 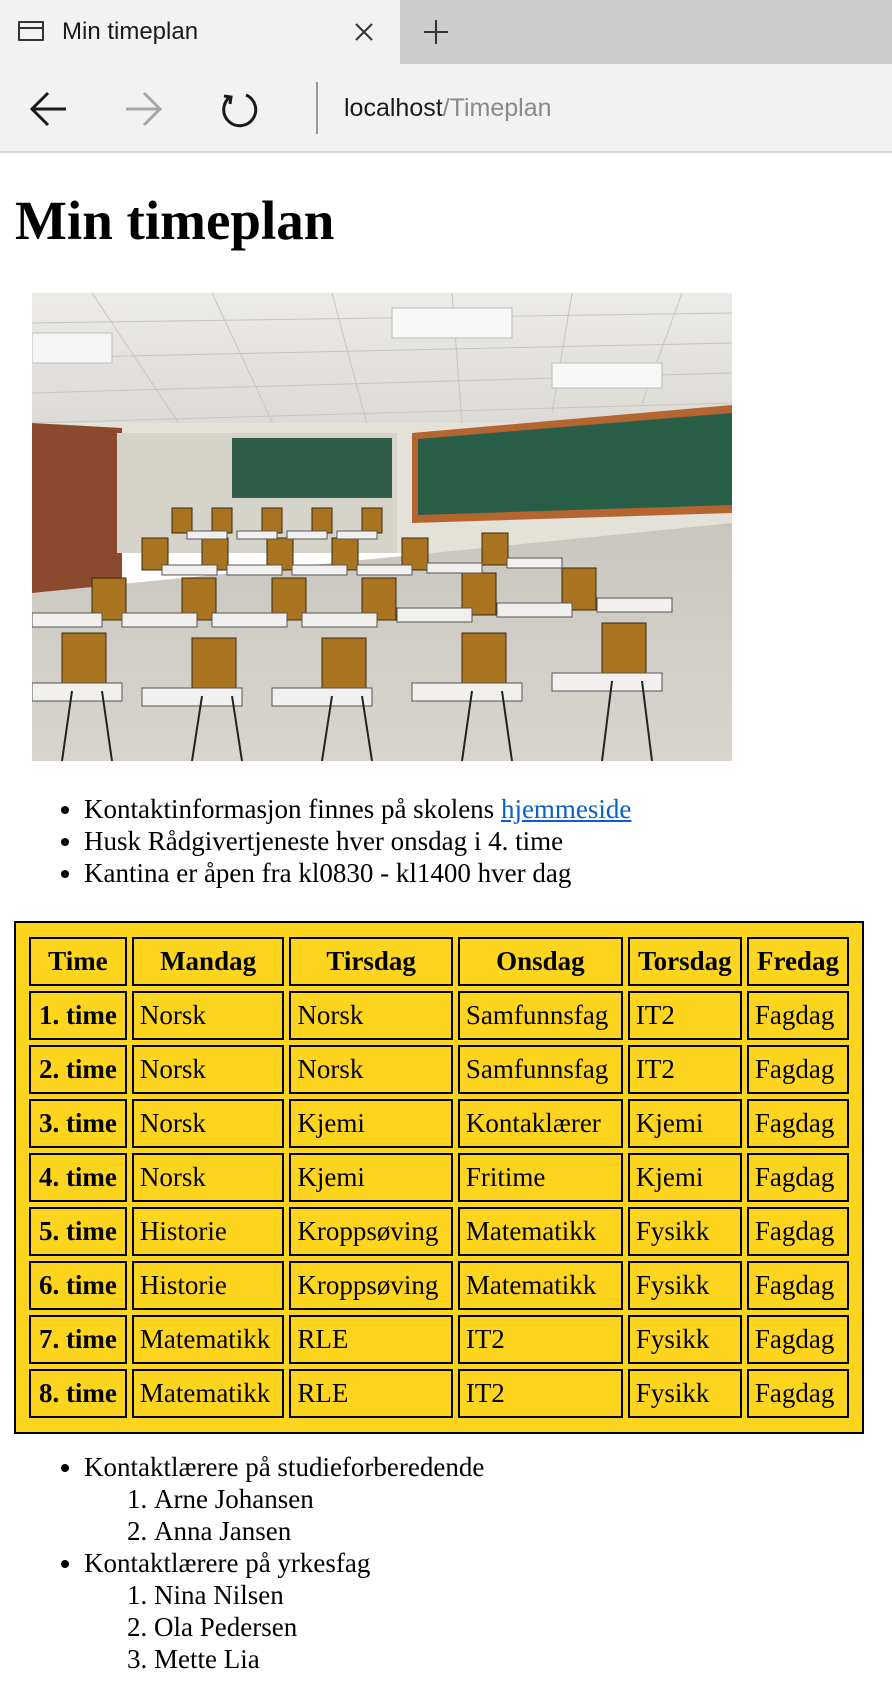 What do you see at coordinates (200, 32) in the screenshot?
I see `active-tab: Min timeplan` at bounding box center [200, 32].